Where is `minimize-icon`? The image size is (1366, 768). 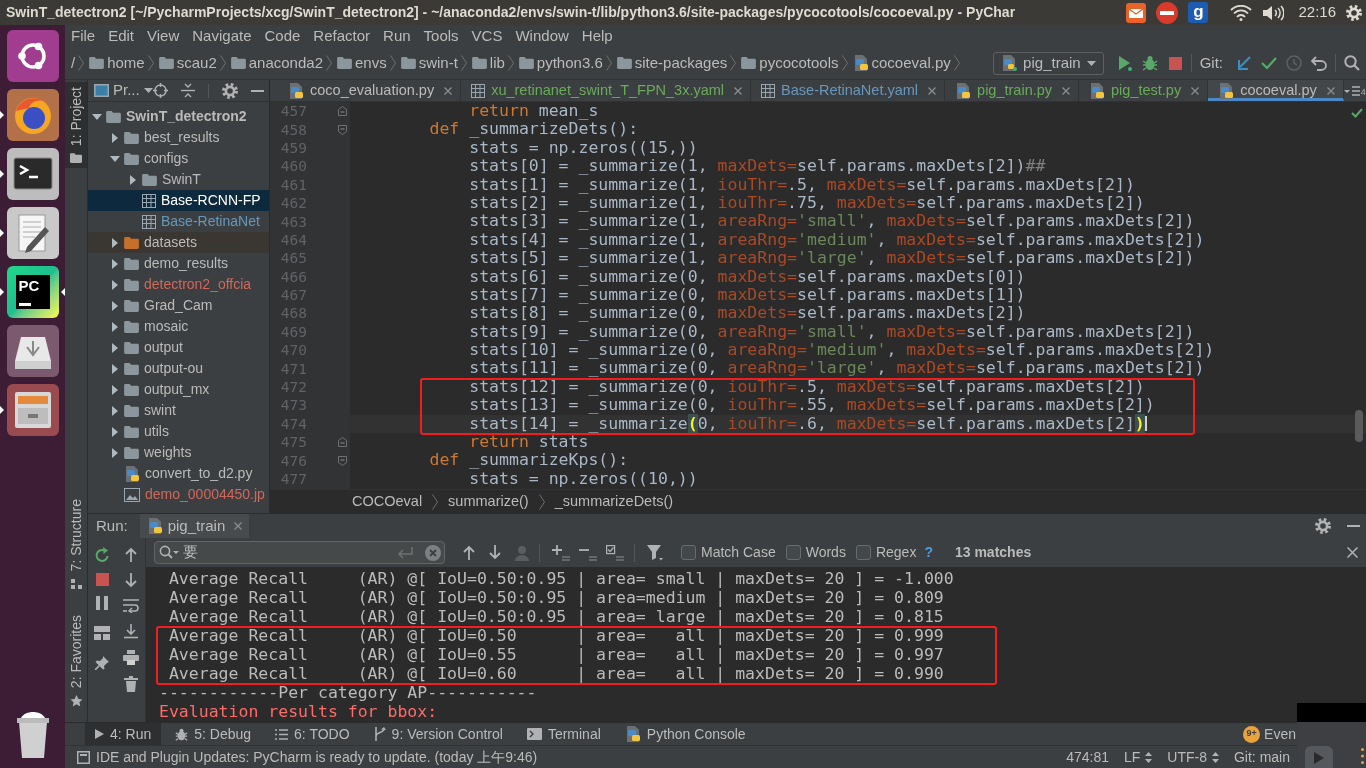
minimize-icon is located at coordinates (257, 90).